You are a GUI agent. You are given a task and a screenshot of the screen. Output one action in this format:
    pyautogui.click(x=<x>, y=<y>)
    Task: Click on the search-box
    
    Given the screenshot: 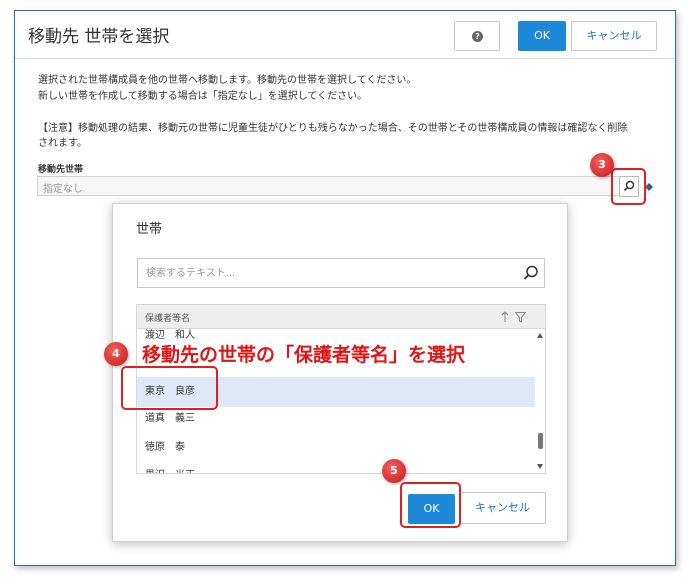 What is the action you would take?
    pyautogui.click(x=341, y=273)
    